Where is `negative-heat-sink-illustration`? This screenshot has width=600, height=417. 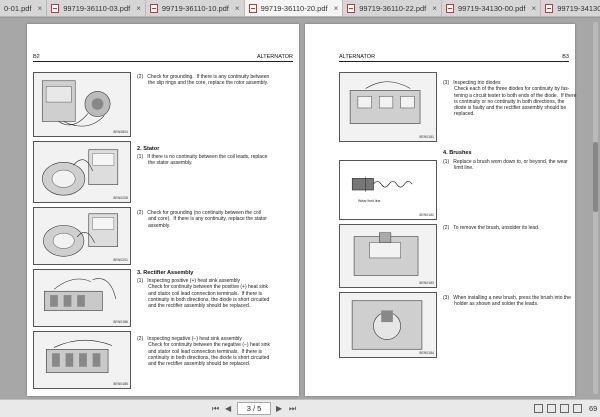 negative-heat-sink-illustration is located at coordinates (79, 356).